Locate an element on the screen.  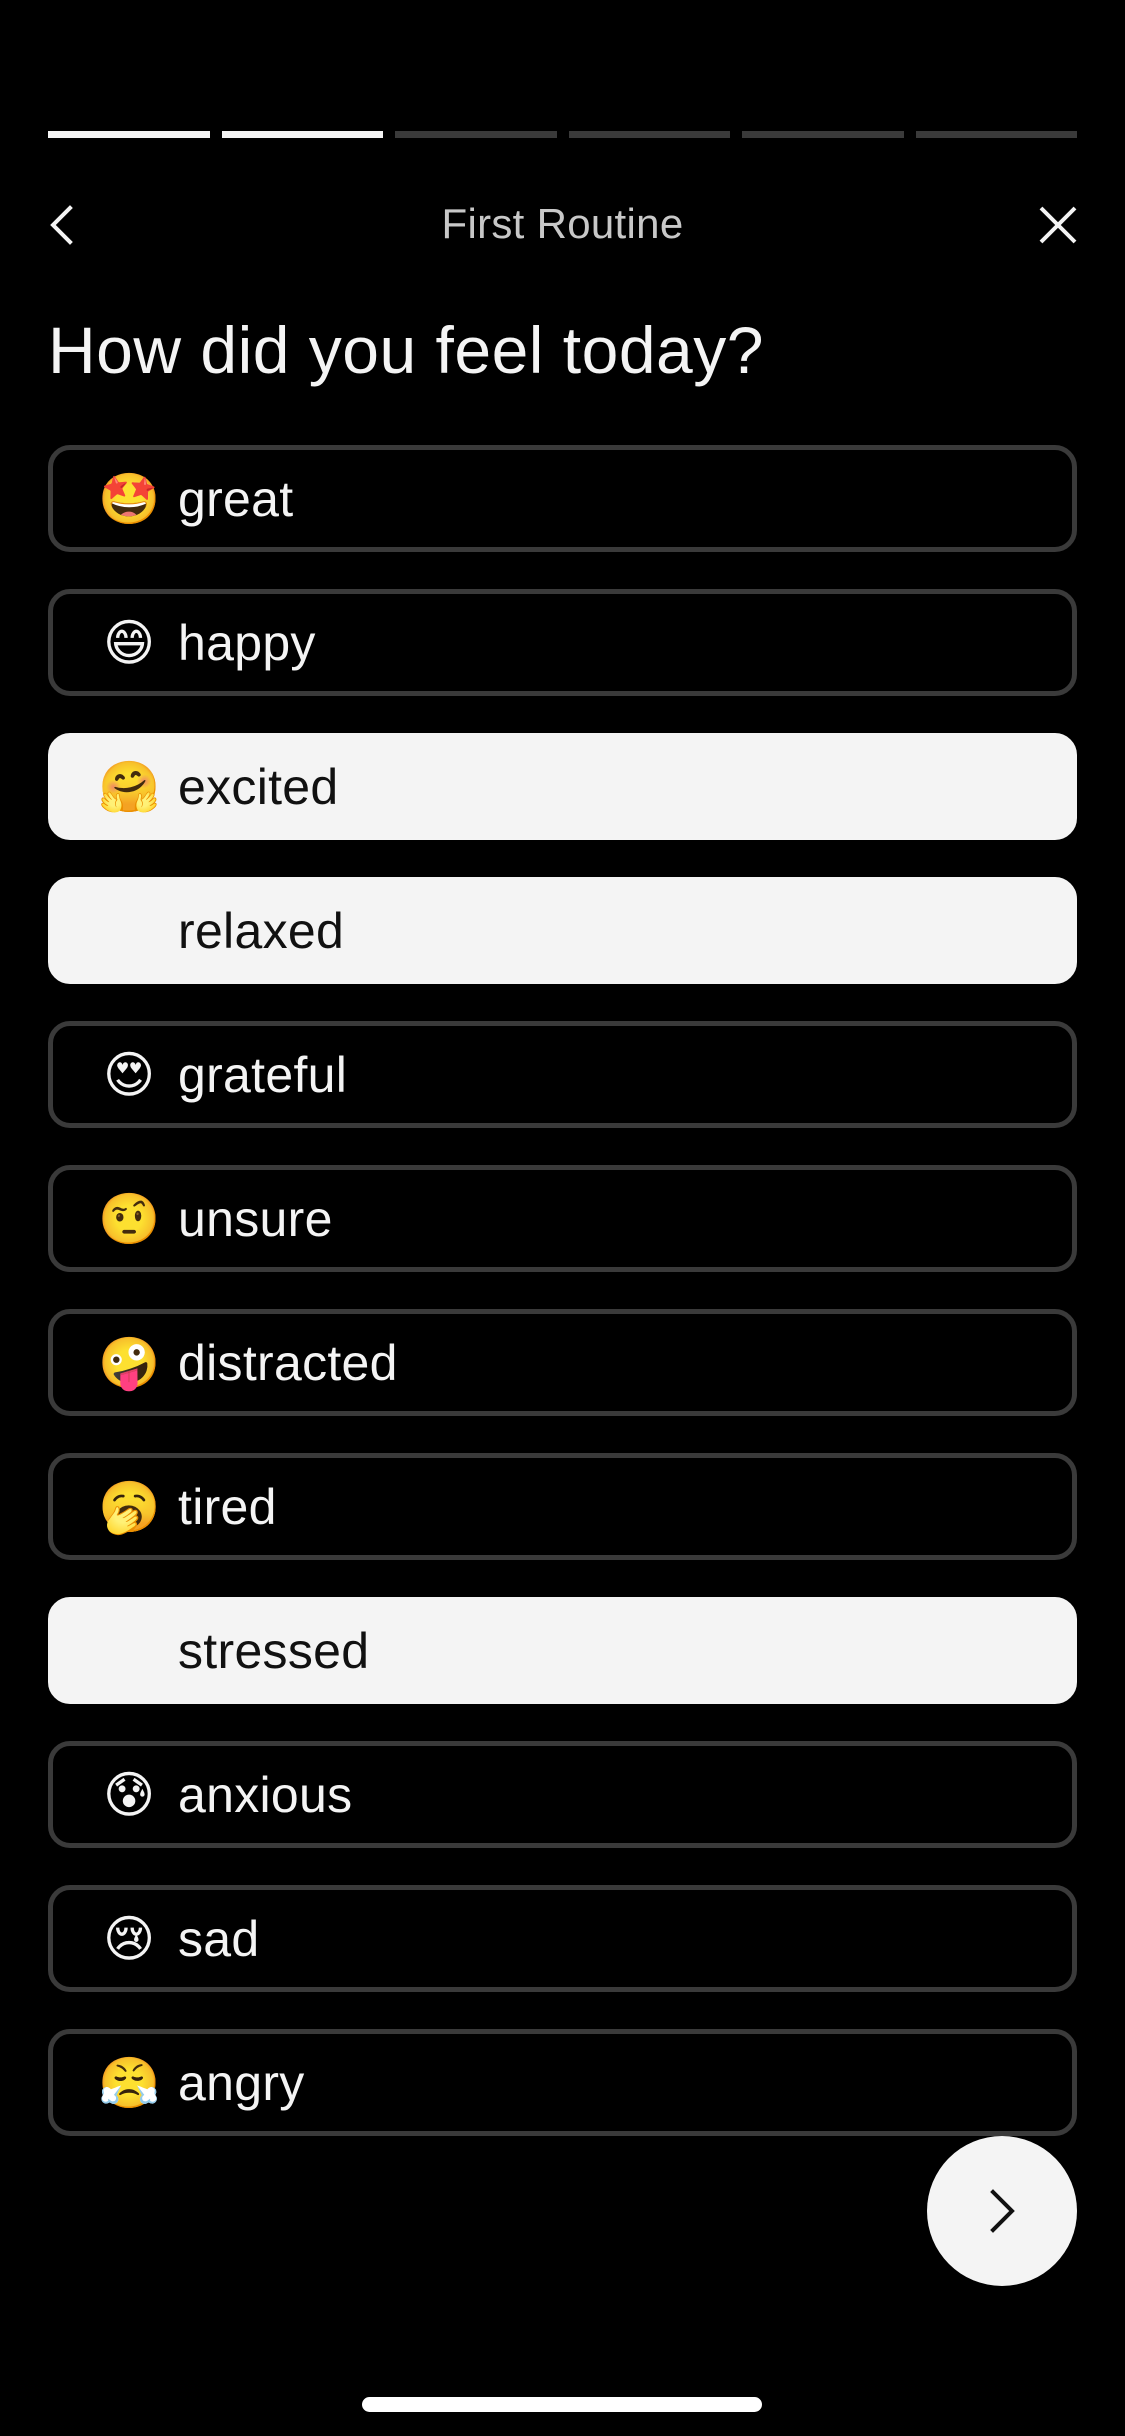
chevron-right-icon is located at coordinates (1002, 2211).